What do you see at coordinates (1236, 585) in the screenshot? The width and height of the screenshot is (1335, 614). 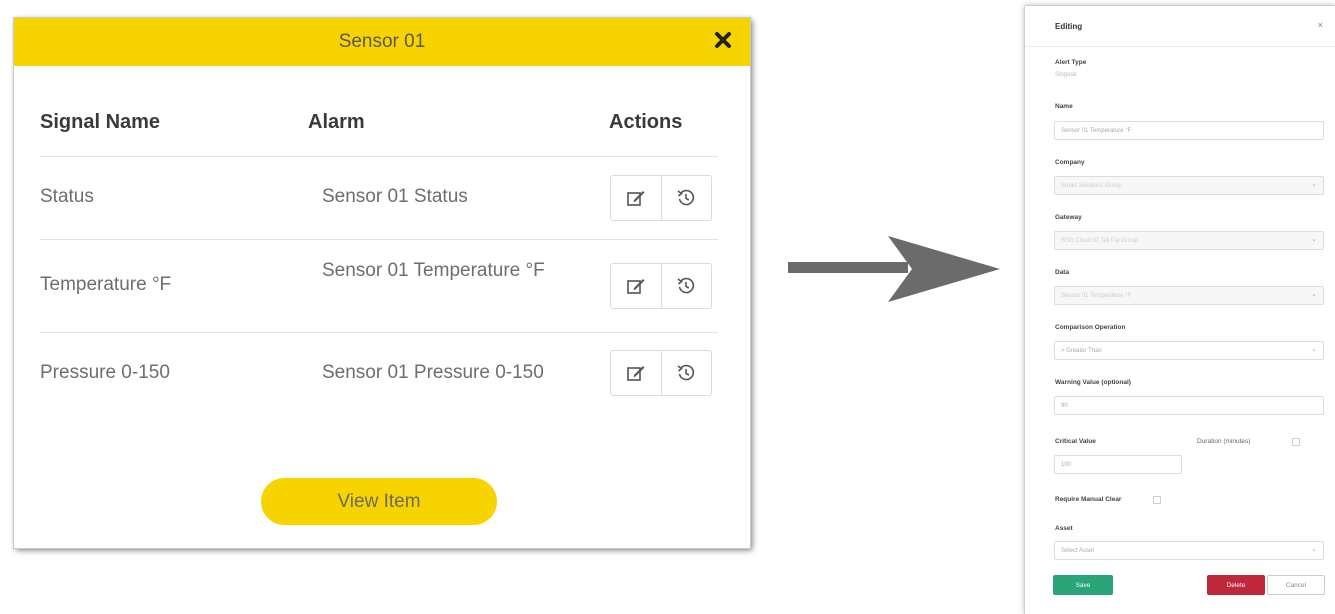 I see `delete-button: Delete` at bounding box center [1236, 585].